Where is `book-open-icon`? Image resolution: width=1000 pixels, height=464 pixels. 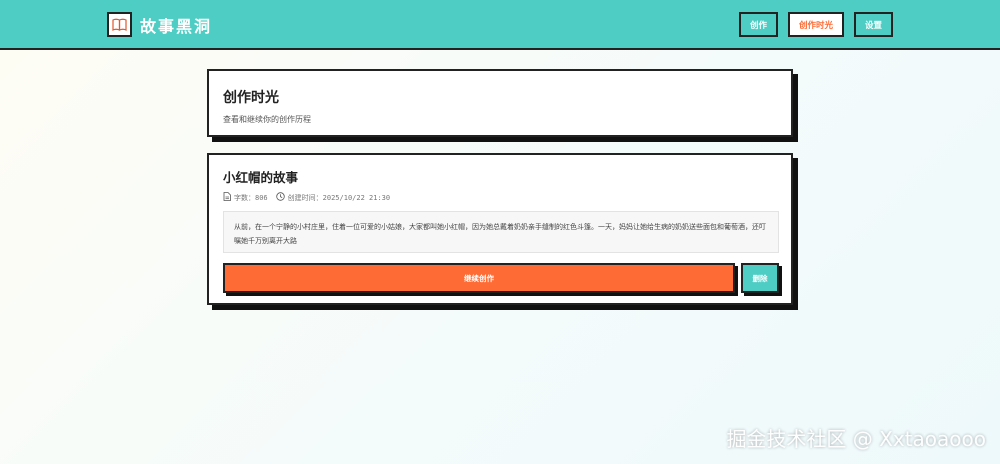
book-open-icon is located at coordinates (119, 24).